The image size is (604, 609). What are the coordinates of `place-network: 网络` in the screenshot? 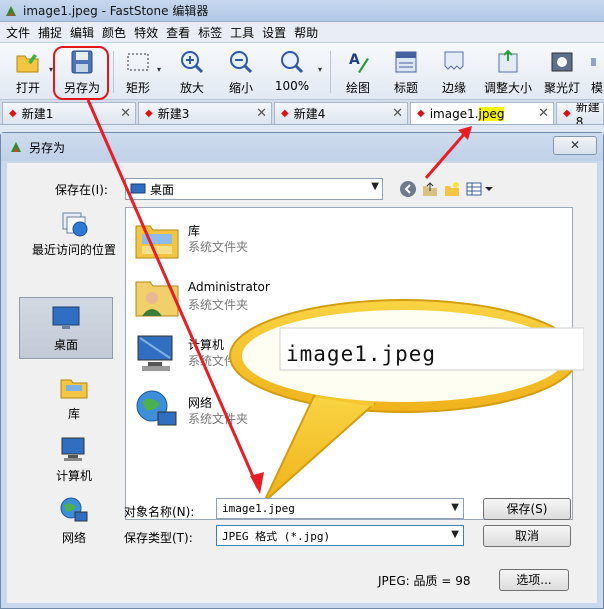 It's located at (74, 518).